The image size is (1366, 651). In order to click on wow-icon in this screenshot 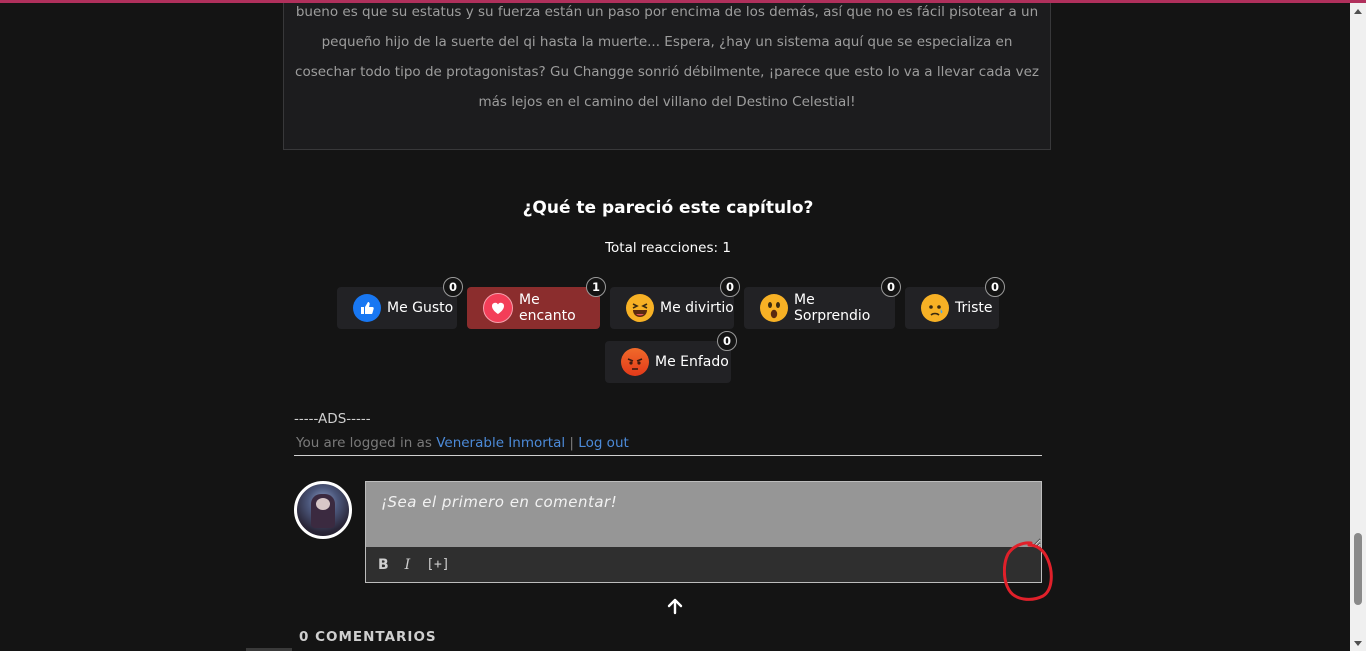, I will do `click(774, 308)`.